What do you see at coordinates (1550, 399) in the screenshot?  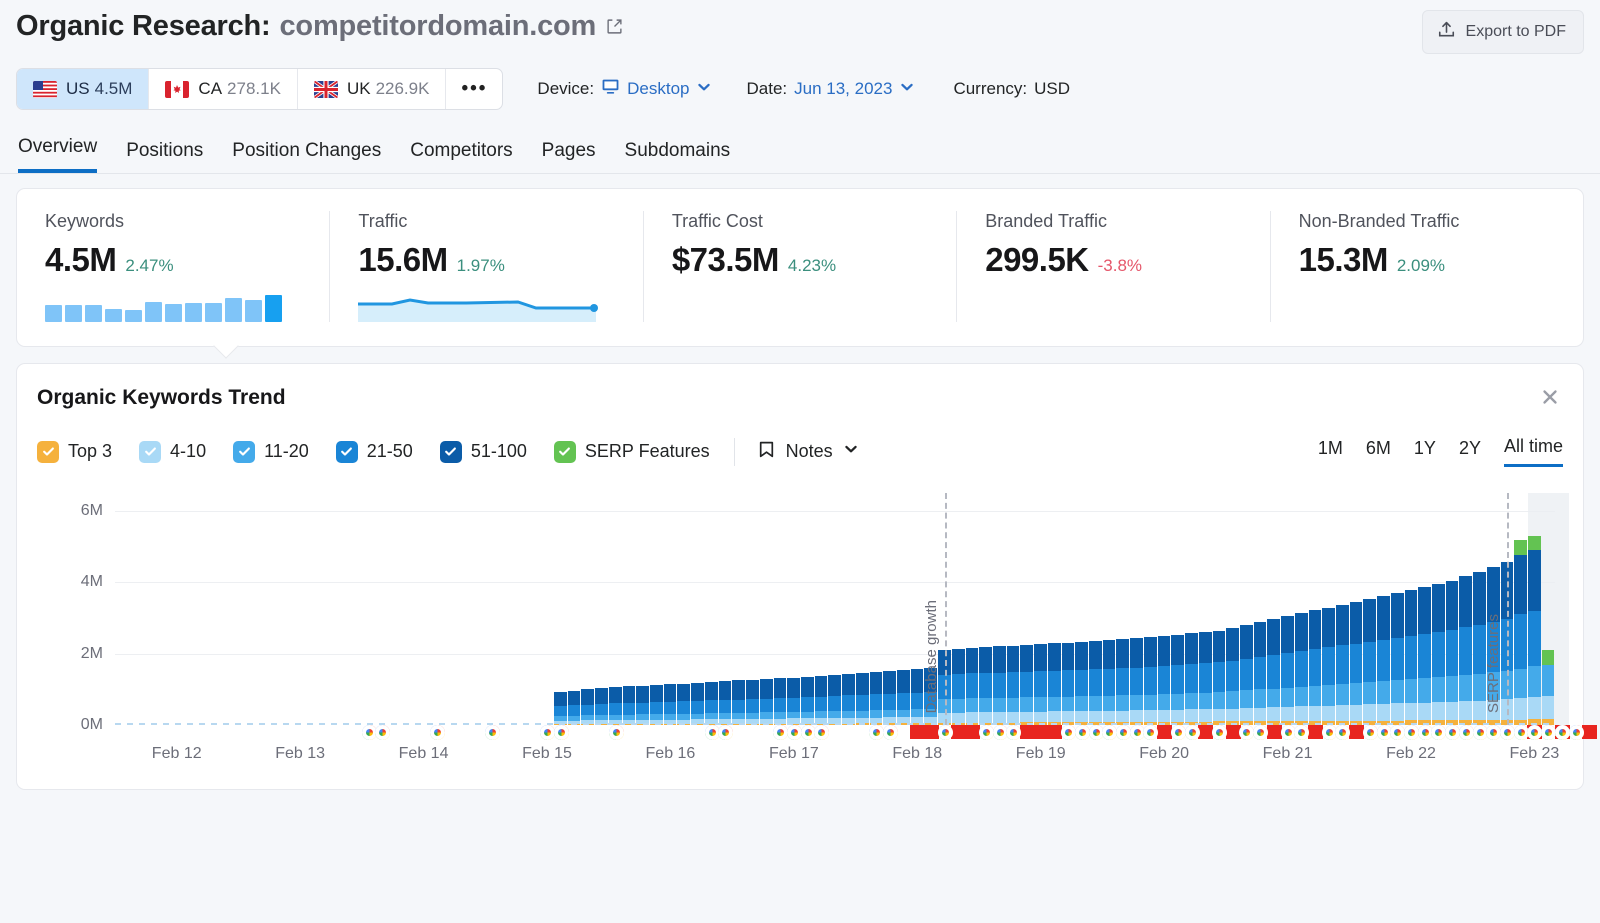 I see `close-icon` at bounding box center [1550, 399].